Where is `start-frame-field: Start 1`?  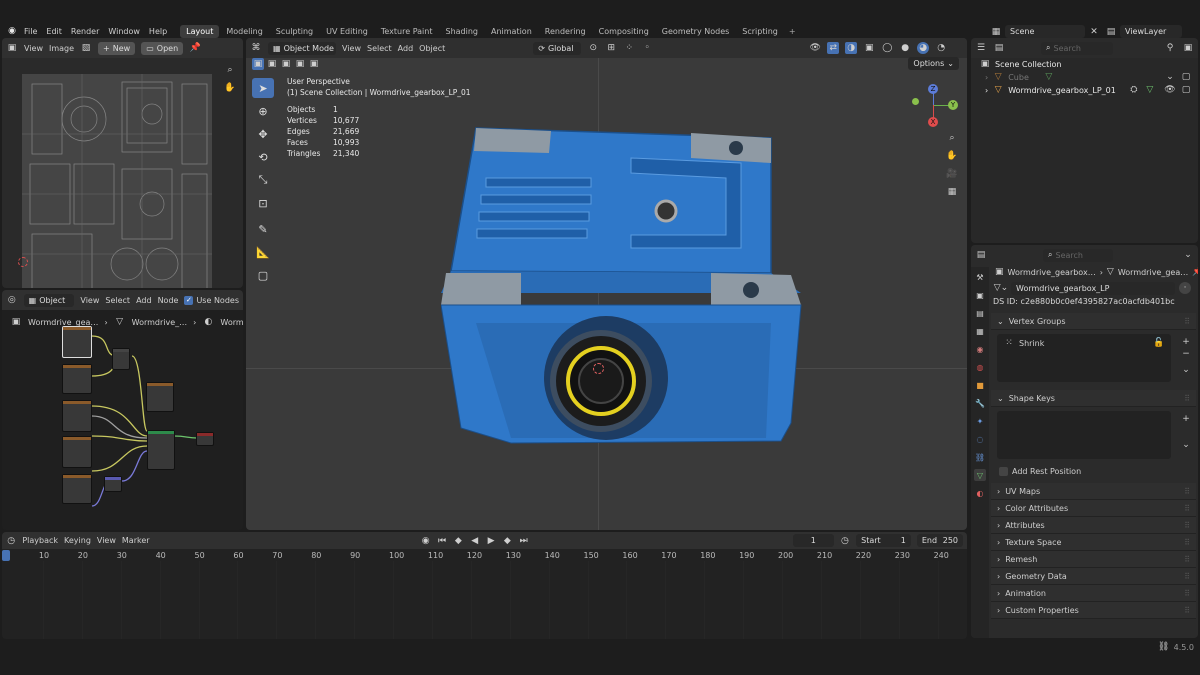
start-frame-field: Start 1 is located at coordinates (883, 540).